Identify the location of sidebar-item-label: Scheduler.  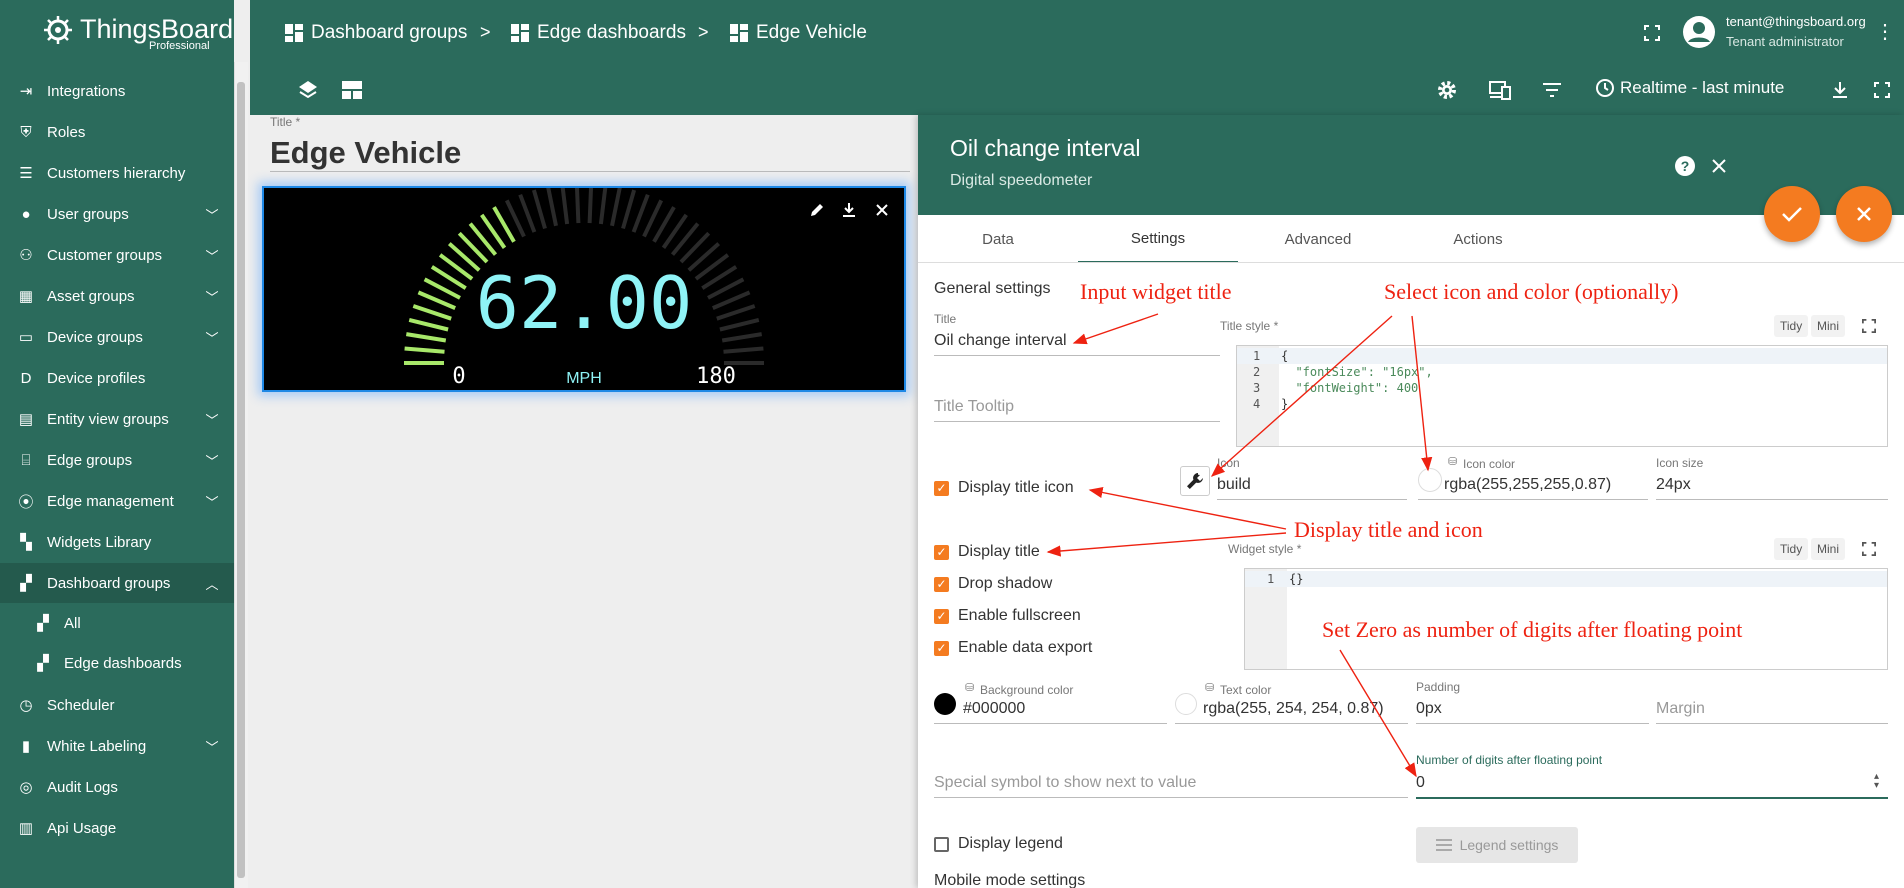
(81, 705).